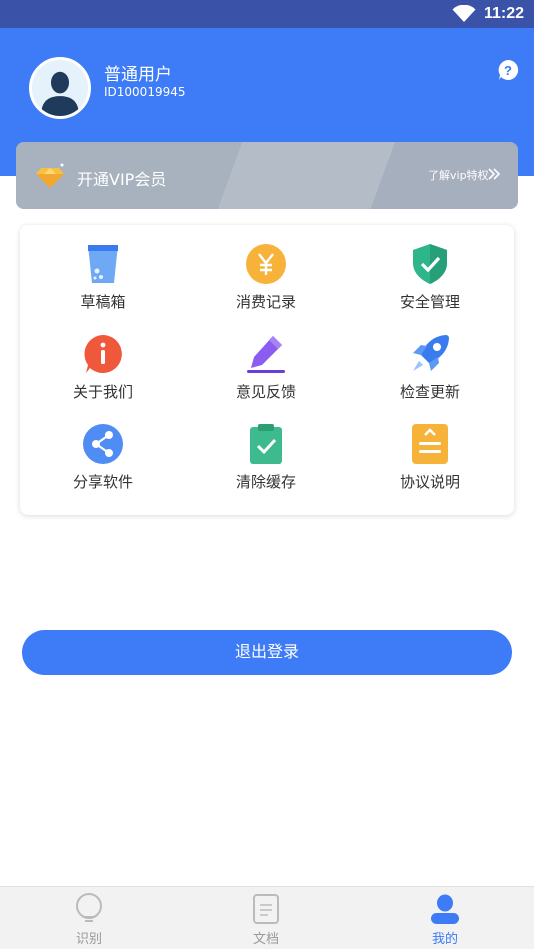  I want to click on menu-item-label: 协议说明, so click(429, 482).